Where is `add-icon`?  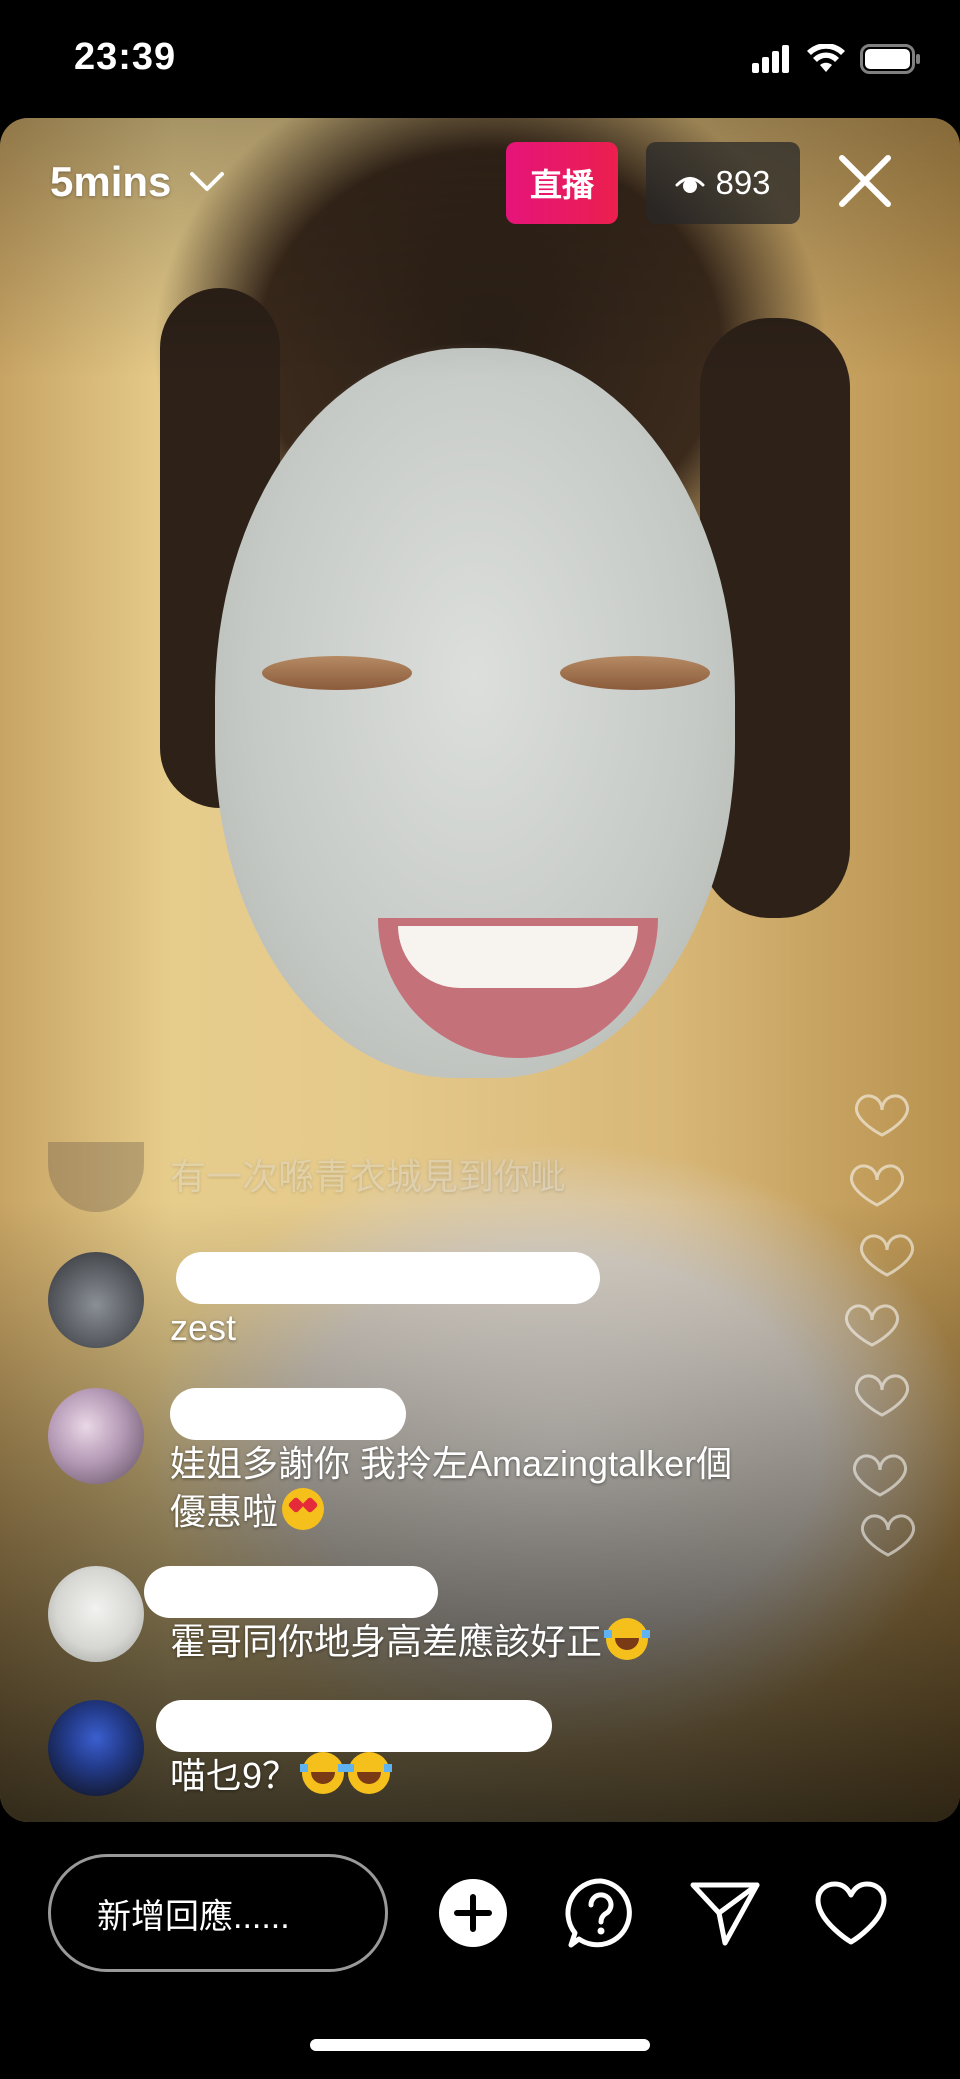 add-icon is located at coordinates (473, 1913).